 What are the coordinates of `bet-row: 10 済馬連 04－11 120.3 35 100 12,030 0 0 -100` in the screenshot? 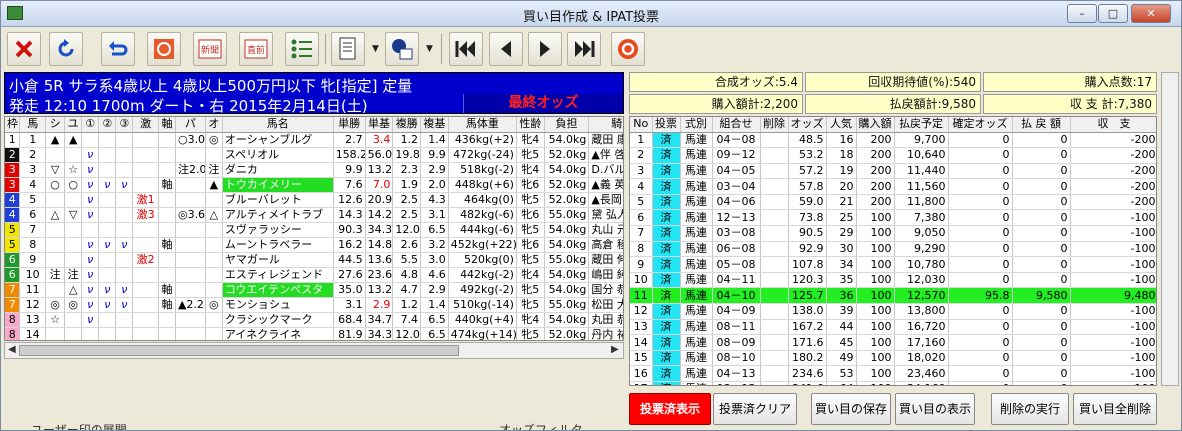 It's located at (893, 280).